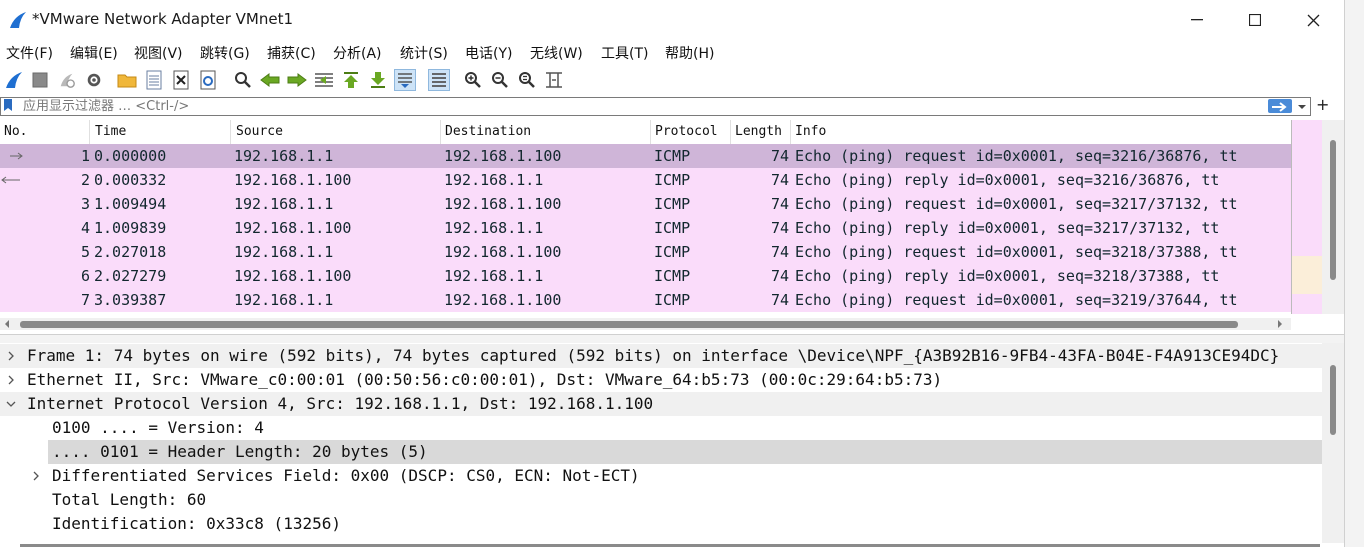  What do you see at coordinates (689, 53) in the screenshot?
I see `menu-help: 帮助(H)` at bounding box center [689, 53].